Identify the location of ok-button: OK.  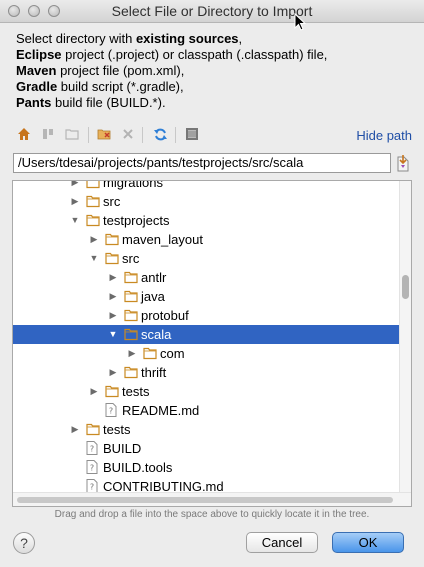
(368, 542).